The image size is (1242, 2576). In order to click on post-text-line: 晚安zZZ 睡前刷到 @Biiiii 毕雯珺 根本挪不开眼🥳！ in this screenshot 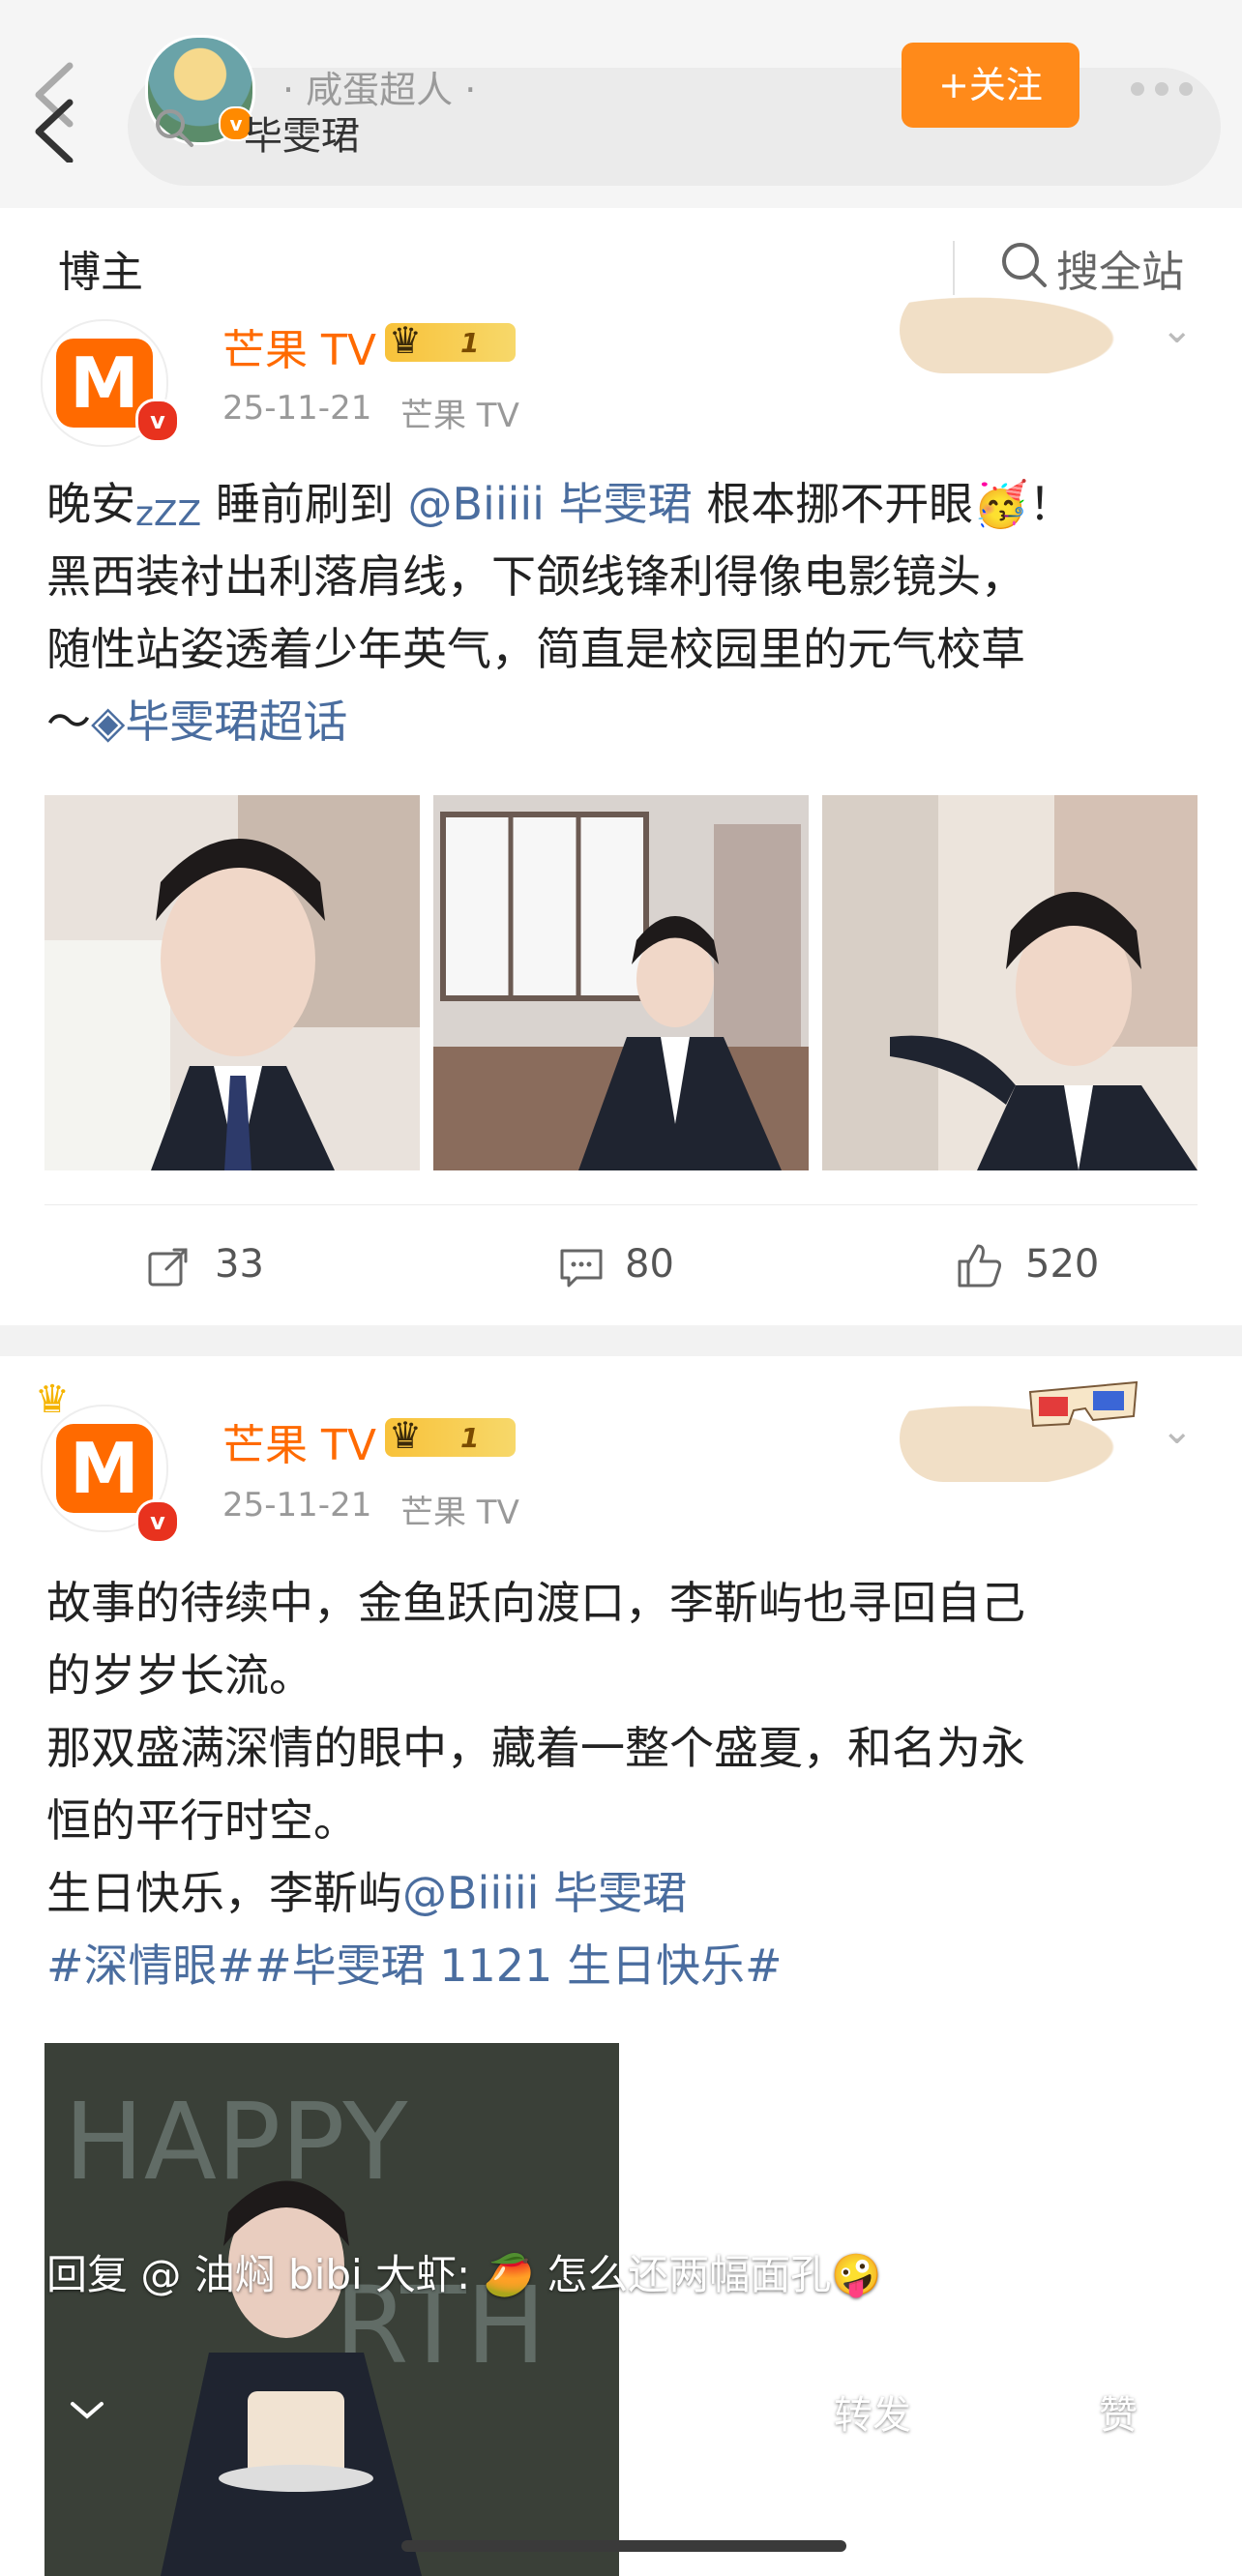, I will do `click(560, 506)`.